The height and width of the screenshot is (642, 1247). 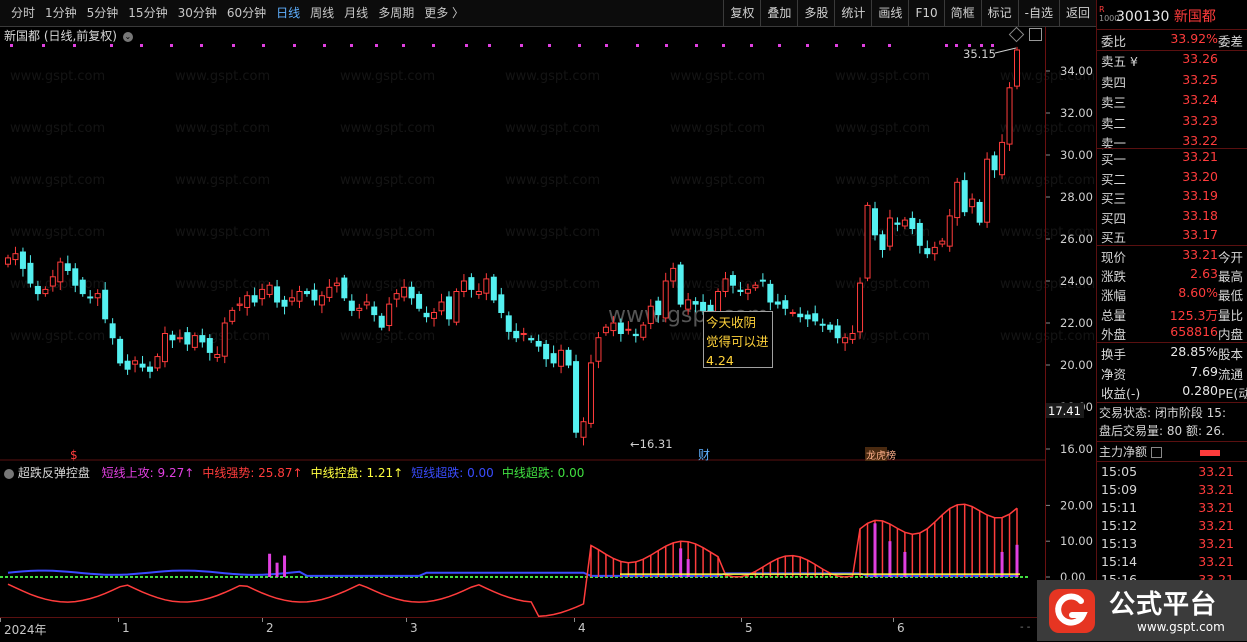 What do you see at coordinates (901, 628) in the screenshot?
I see `date-label: 6` at bounding box center [901, 628].